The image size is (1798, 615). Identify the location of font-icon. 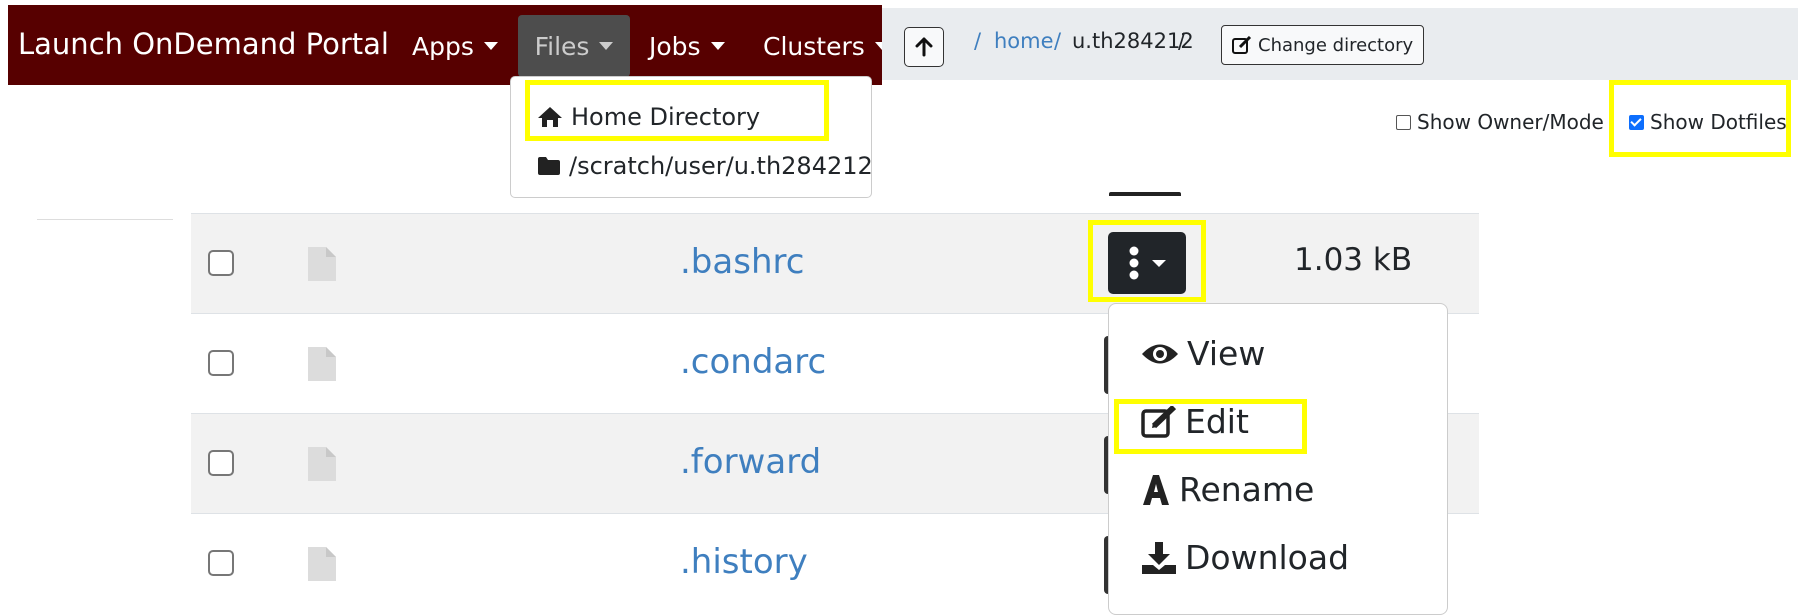
(1156, 490).